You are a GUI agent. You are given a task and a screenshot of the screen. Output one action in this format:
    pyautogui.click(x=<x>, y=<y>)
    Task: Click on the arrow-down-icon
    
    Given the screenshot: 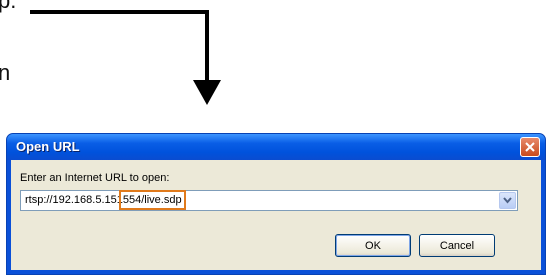 What is the action you would take?
    pyautogui.click(x=125, y=57)
    